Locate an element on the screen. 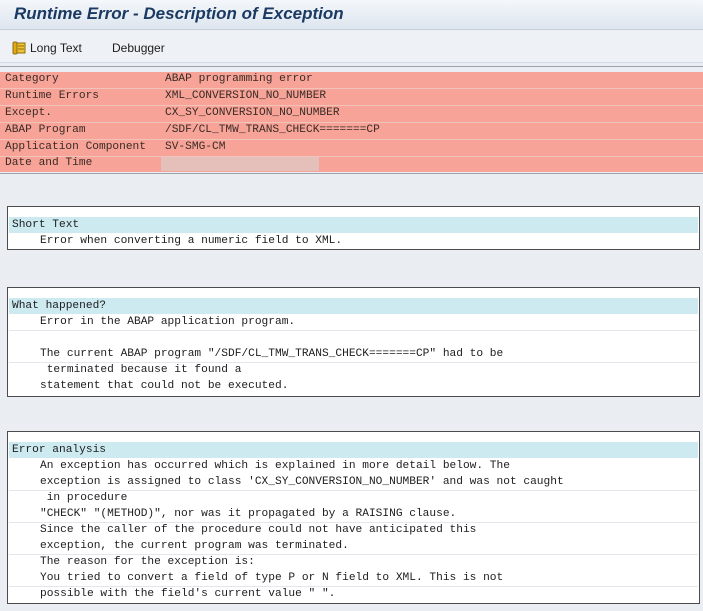  window-title: Runtime Error - Description of Exception is located at coordinates (179, 13).